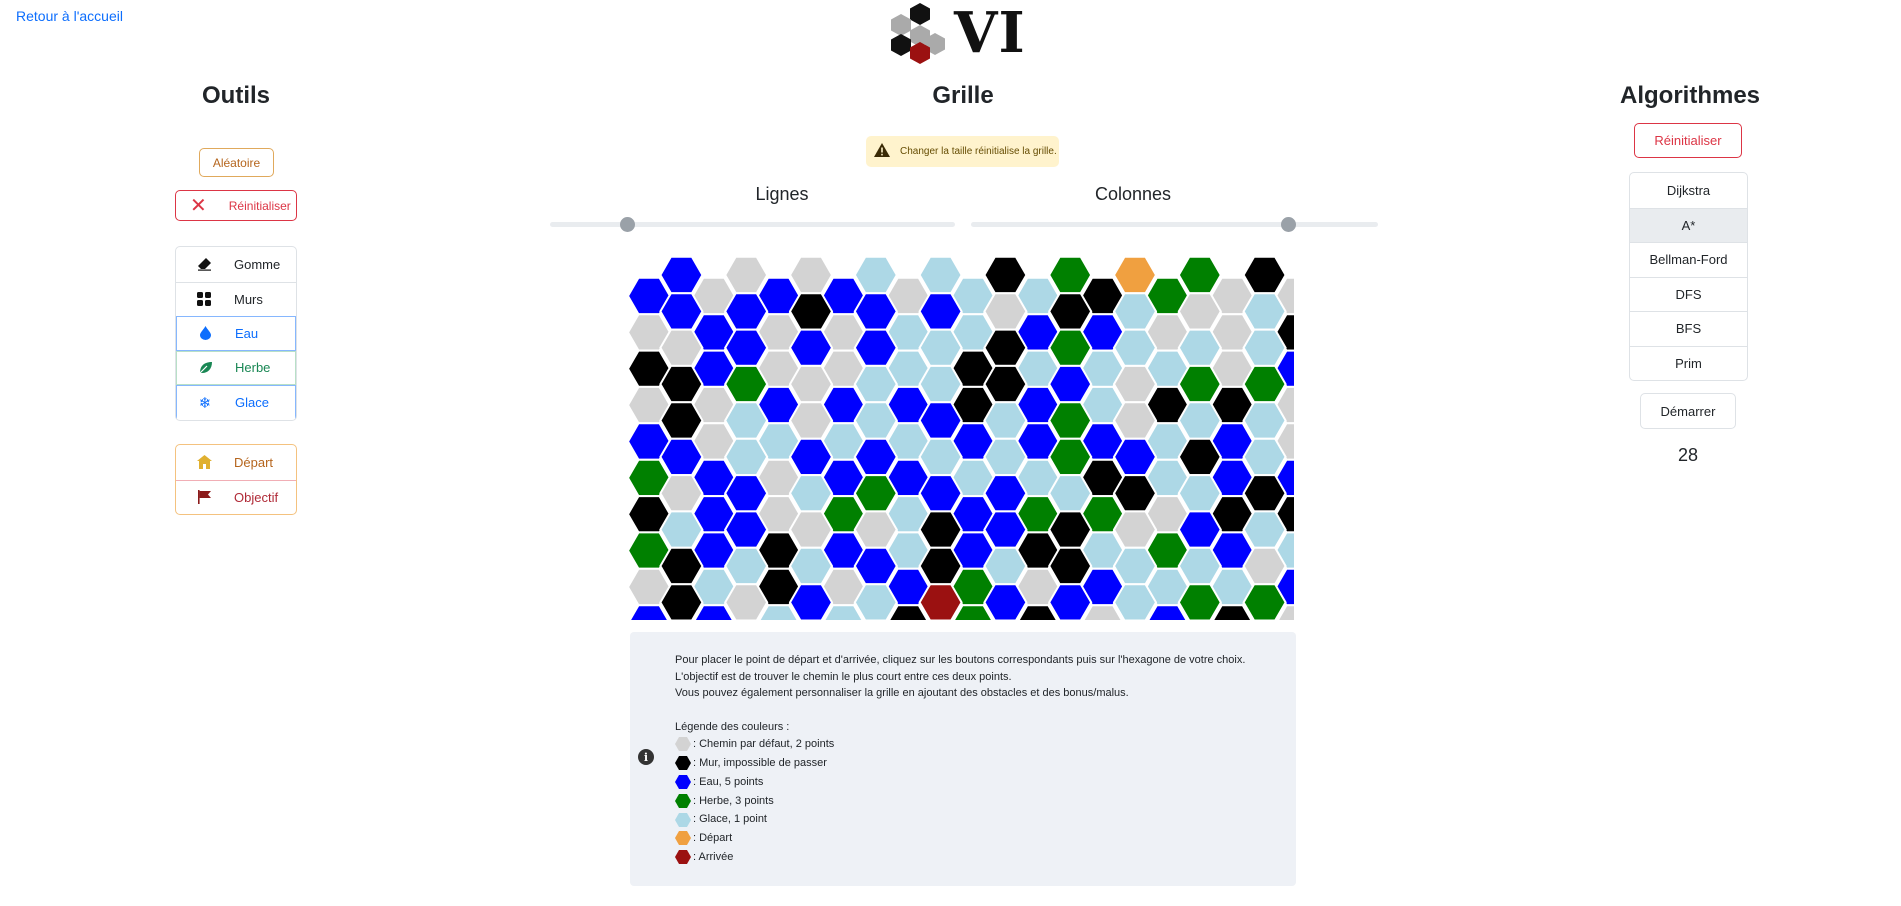 The height and width of the screenshot is (906, 1901). Describe the element at coordinates (236, 367) in the screenshot. I see `tool-herbe: Herbe` at that location.